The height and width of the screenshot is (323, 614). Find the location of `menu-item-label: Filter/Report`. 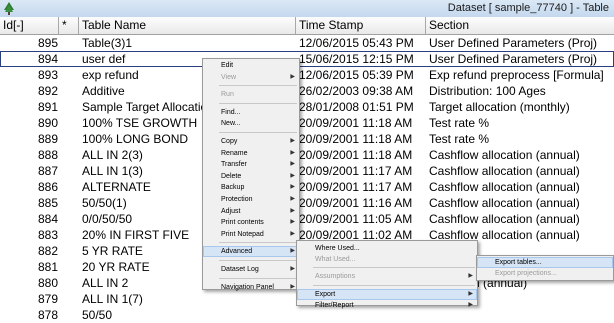

menu-item-label: Filter/Report is located at coordinates (334, 305).